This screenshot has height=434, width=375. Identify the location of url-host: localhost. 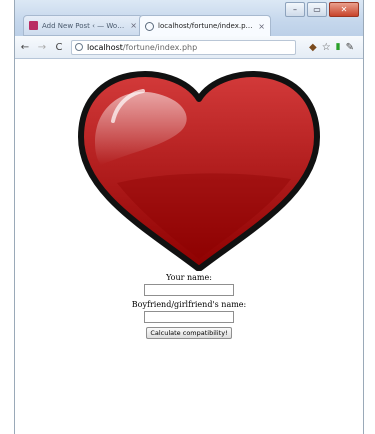
(105, 47).